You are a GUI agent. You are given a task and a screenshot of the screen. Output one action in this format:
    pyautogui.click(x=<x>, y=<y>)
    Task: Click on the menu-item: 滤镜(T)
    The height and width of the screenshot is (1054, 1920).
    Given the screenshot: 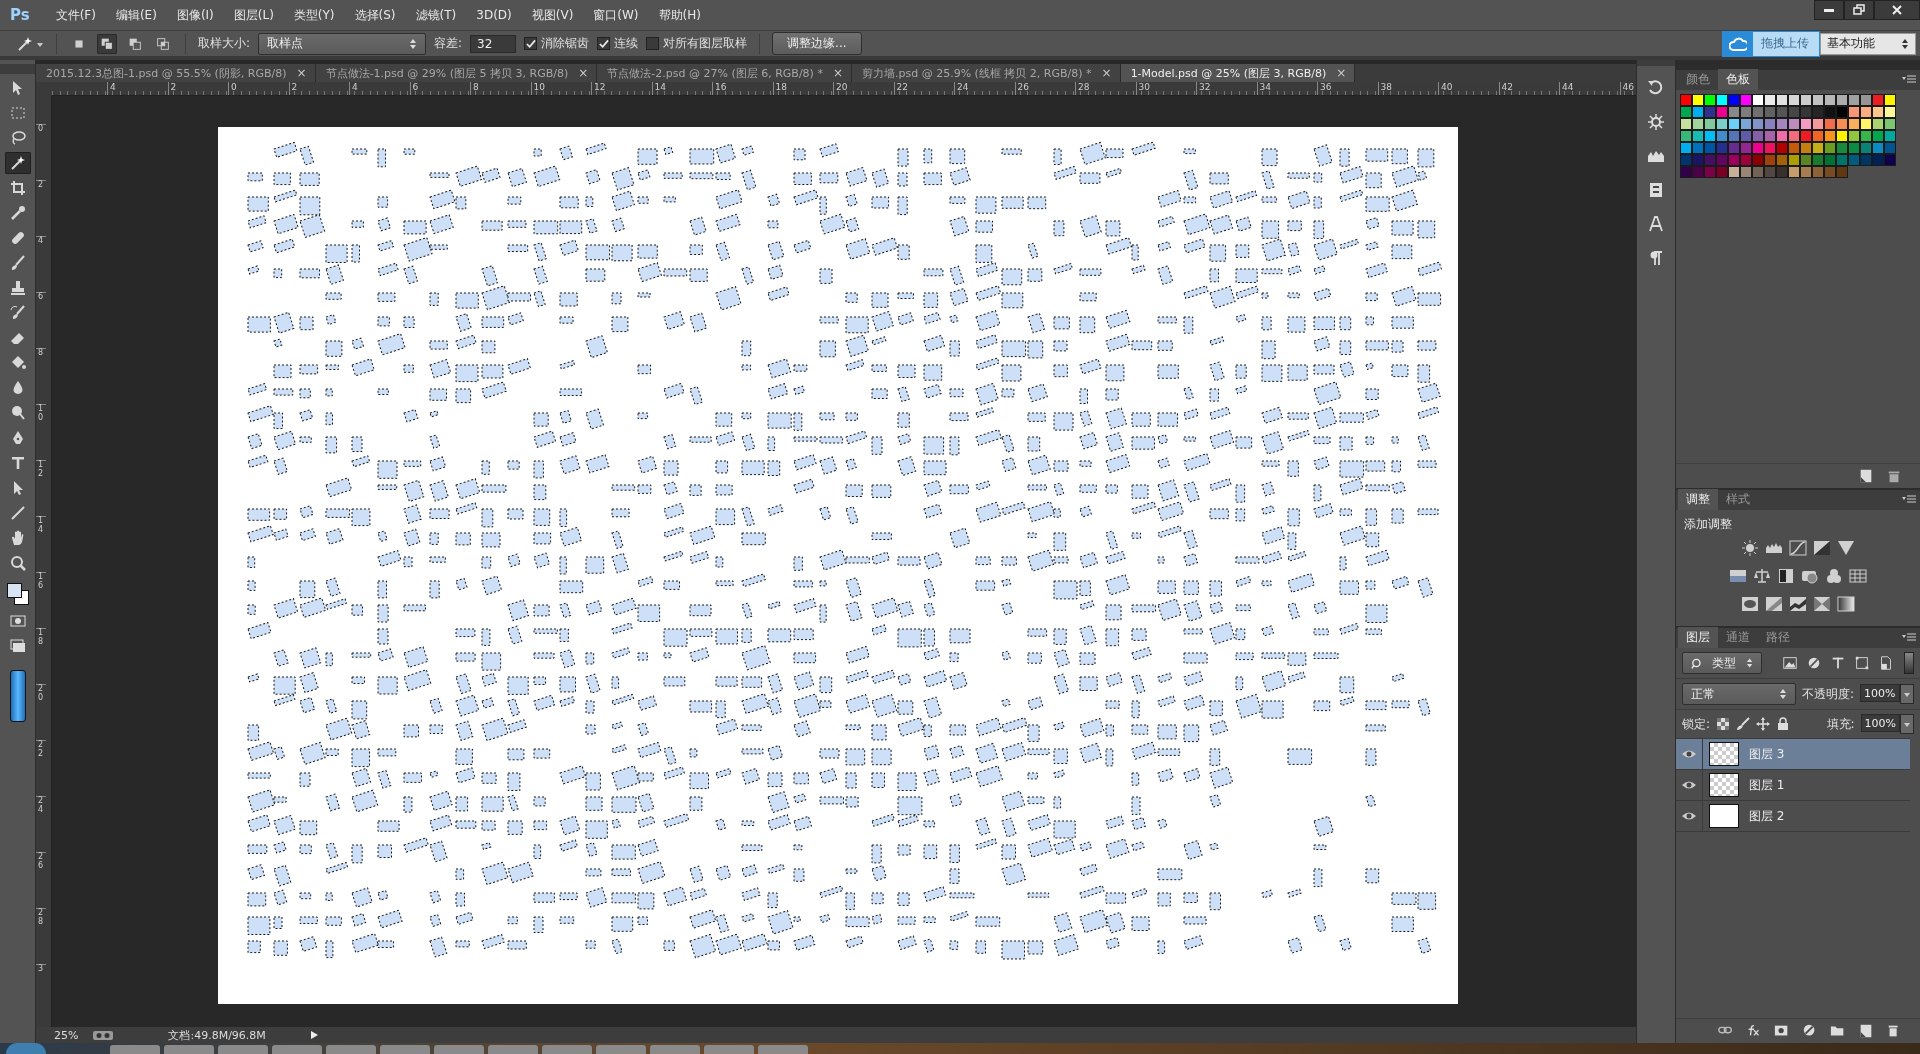 What is the action you would take?
    pyautogui.click(x=436, y=15)
    